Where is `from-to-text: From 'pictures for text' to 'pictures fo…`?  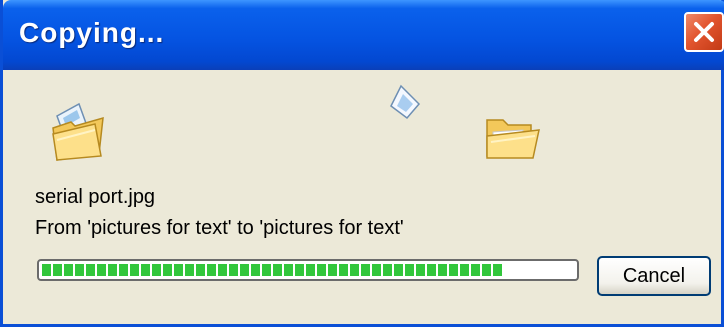 from-to-text: From 'pictures for text' to 'pictures fo… is located at coordinates (219, 228).